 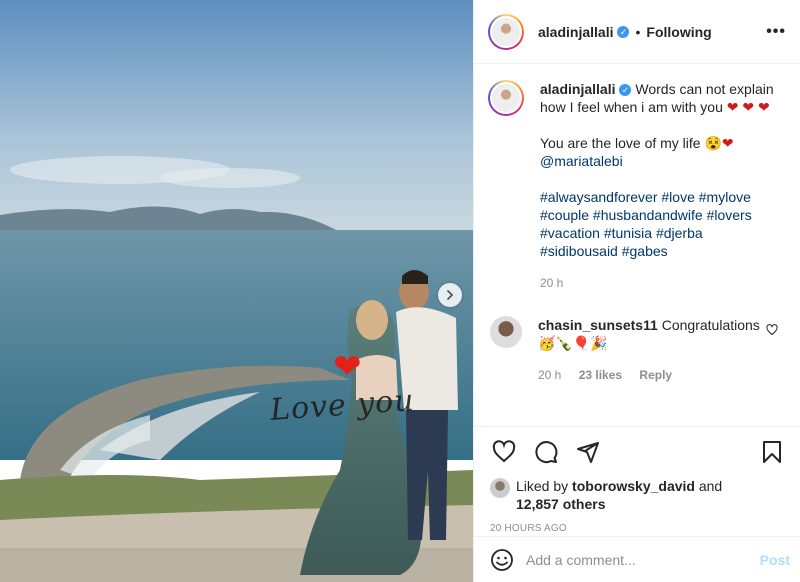 I want to click on comment-meta: 20 h 23 likes Reply, so click(x=658, y=375).